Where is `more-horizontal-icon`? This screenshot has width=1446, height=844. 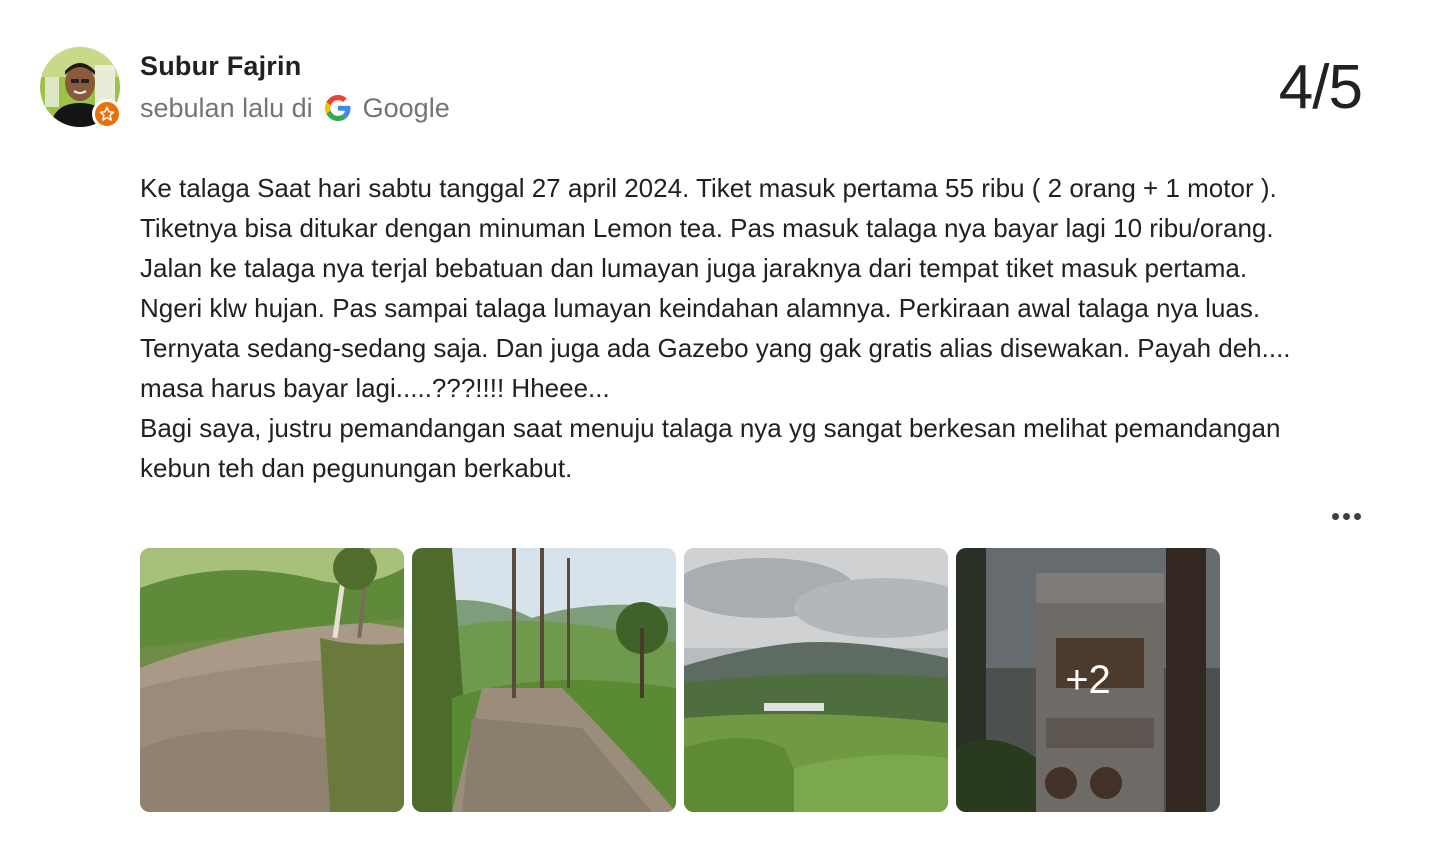 more-horizontal-icon is located at coordinates (1335, 516).